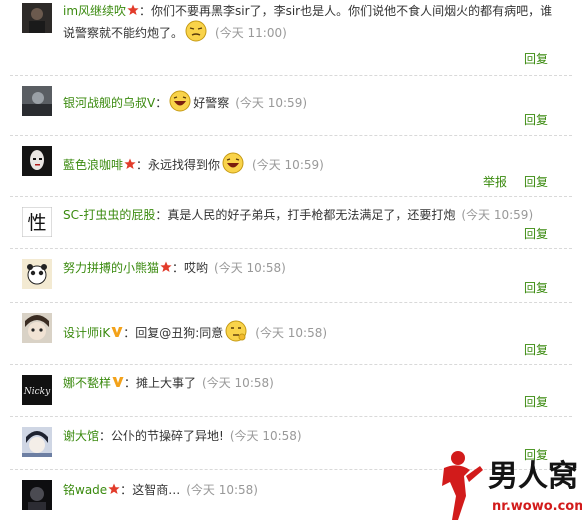 The image size is (582, 526). I want to click on comment-text: 真是人民的好子弟兵，打手枪都无法满足了，还要打炮, so click(311, 215).